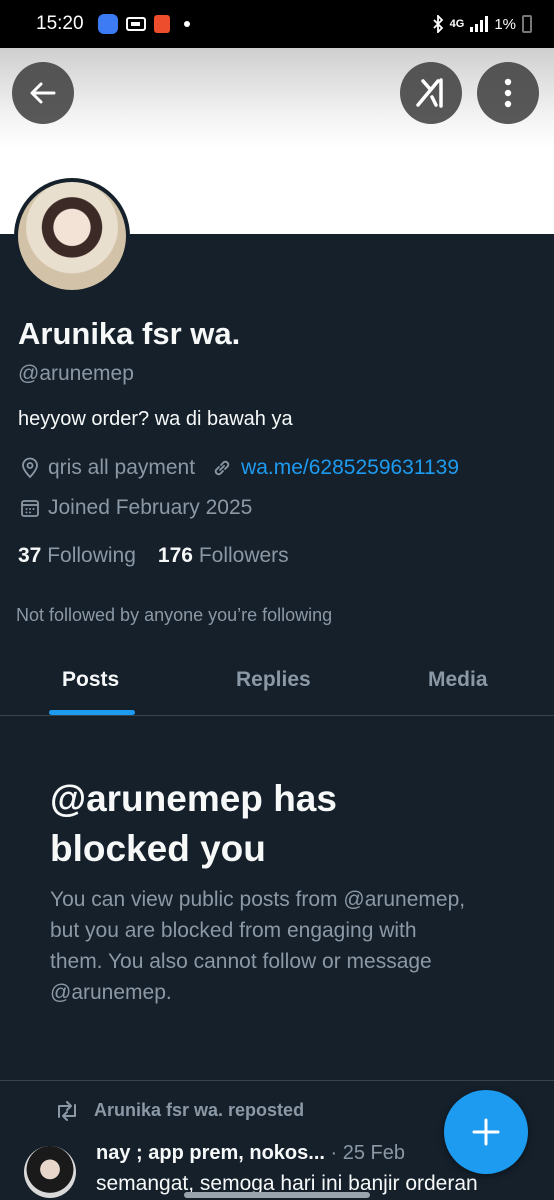  Describe the element at coordinates (277, 1080) in the screenshot. I see `divider` at that location.